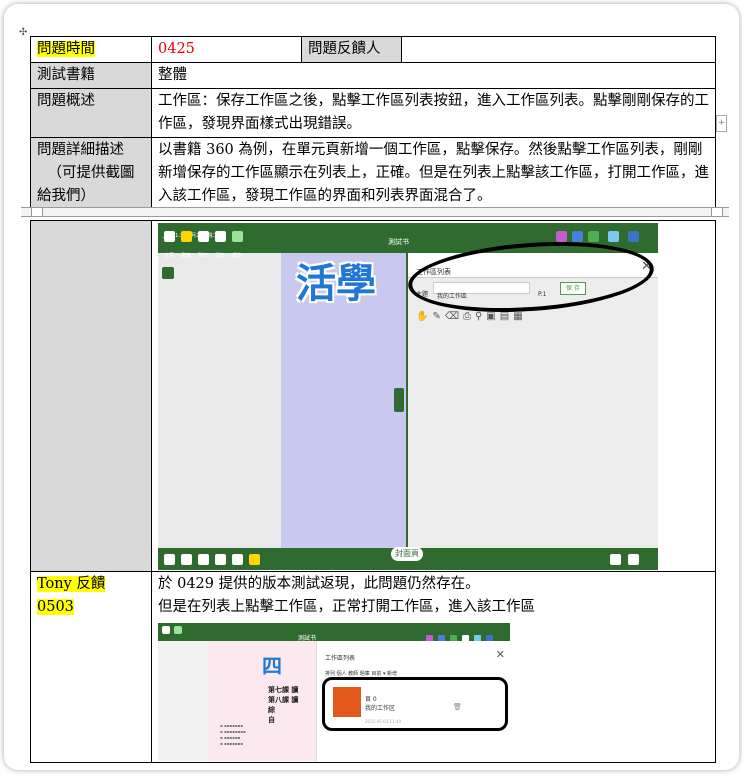  Describe the element at coordinates (351, 49) in the screenshot. I see `reporter-label: 問題反饋人` at that location.